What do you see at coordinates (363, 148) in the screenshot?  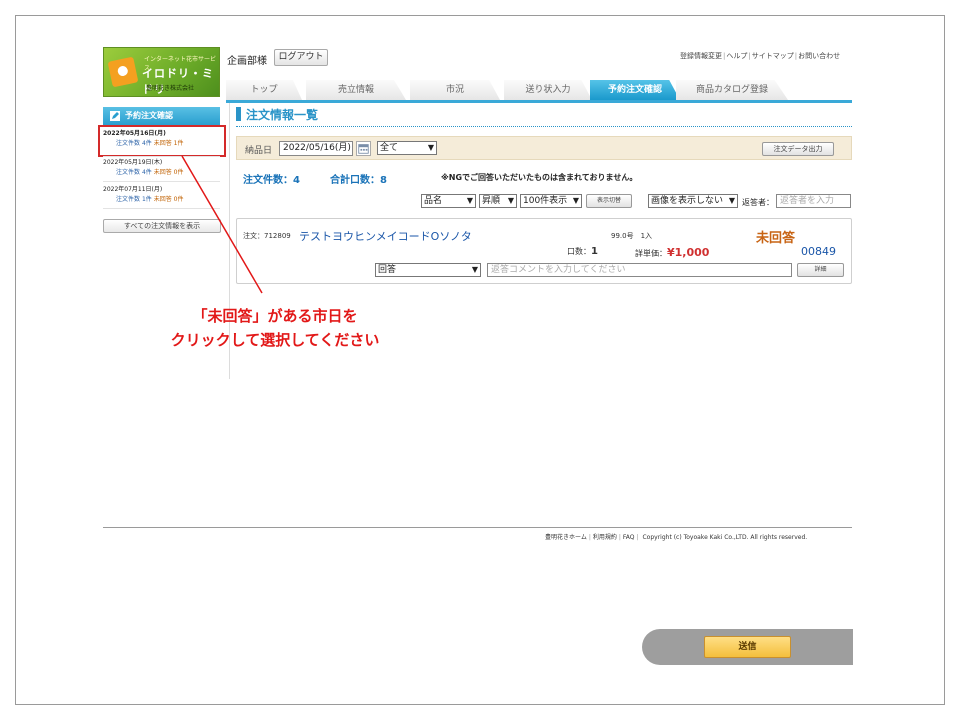 I see `calendar-icon` at bounding box center [363, 148].